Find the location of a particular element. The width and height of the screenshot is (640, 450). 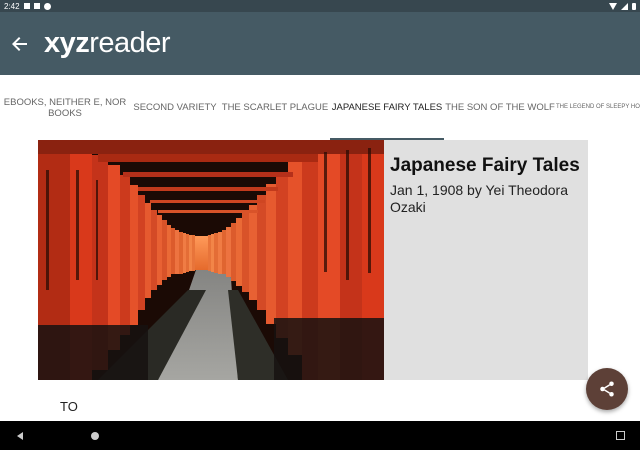

back-button is located at coordinates (20, 44).